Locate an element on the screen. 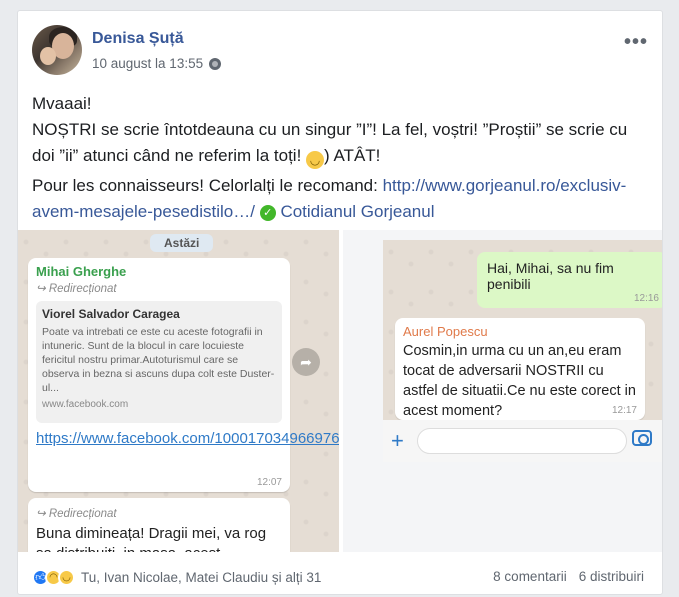 This screenshot has width=679, height=597. post-timestamp: 10 august la 13:55 is located at coordinates (147, 63).